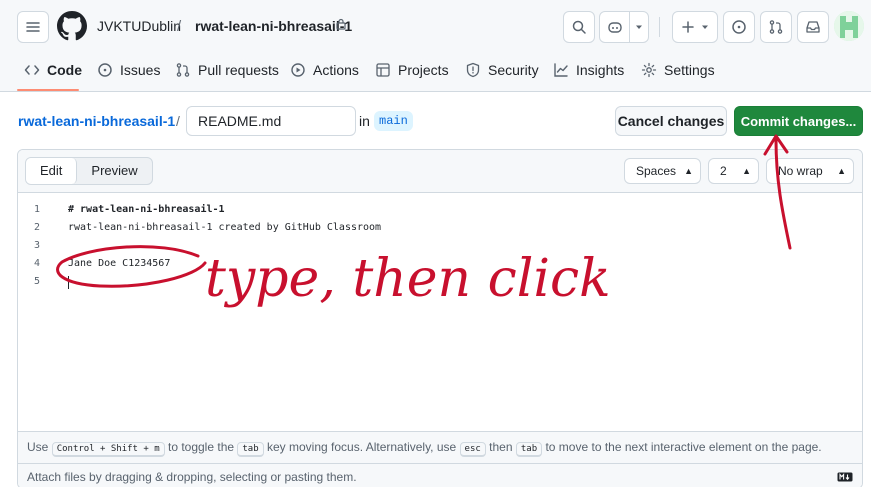  I want to click on copilot-button-group, so click(624, 27).